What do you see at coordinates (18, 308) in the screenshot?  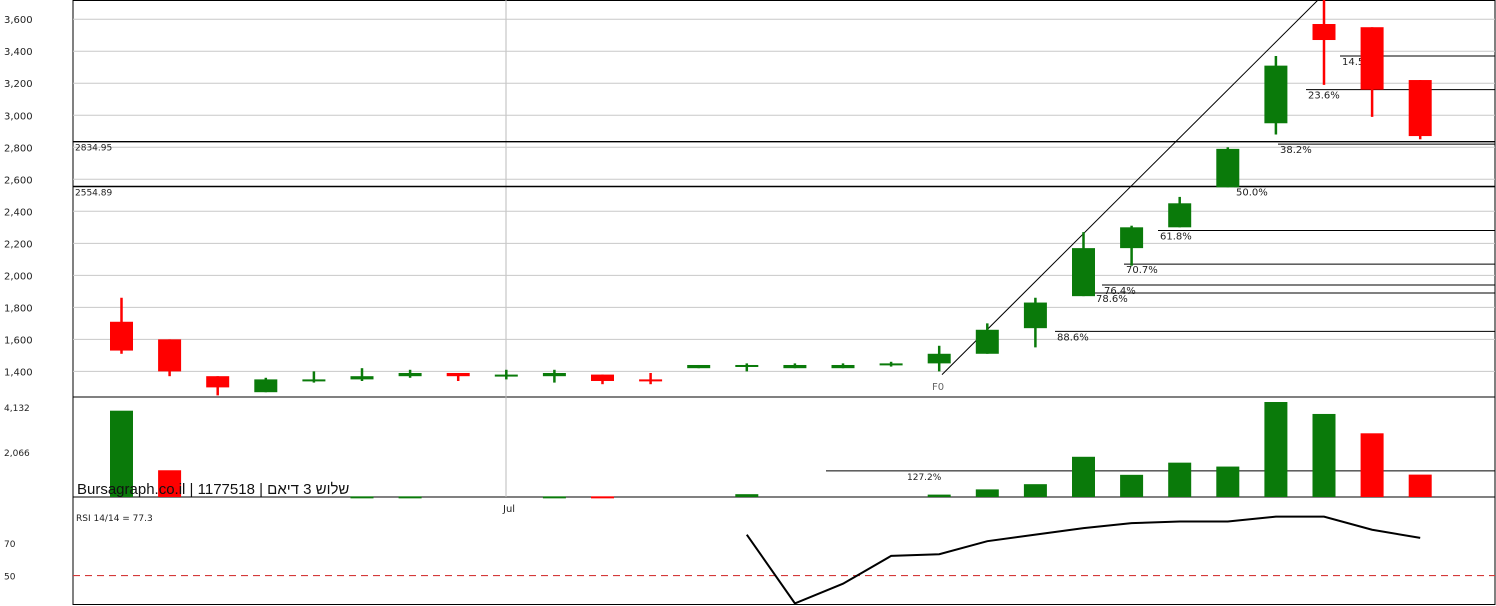 I see `price-tick-label: 1,800` at bounding box center [18, 308].